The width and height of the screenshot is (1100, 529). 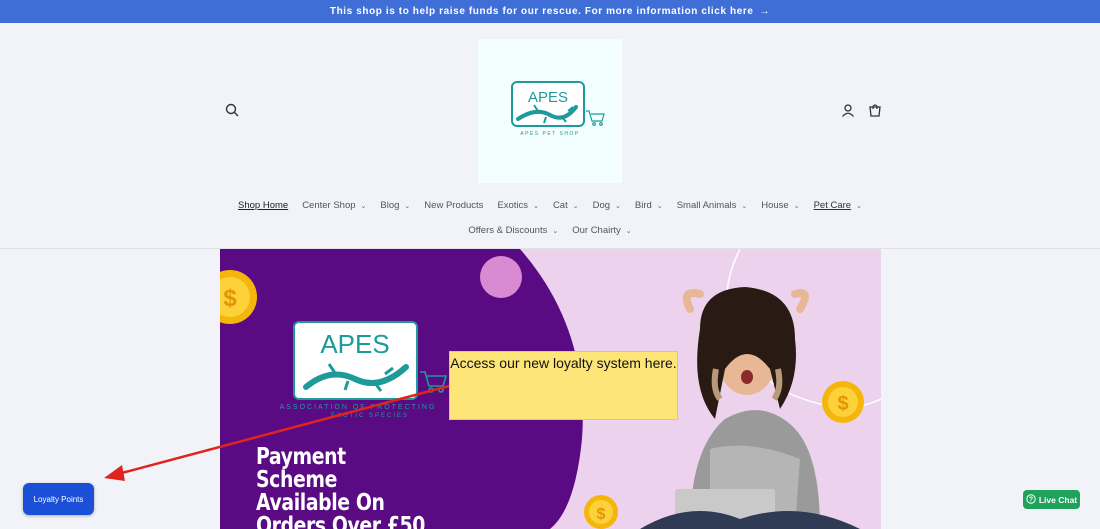 What do you see at coordinates (875, 110) in the screenshot?
I see `cart-icon` at bounding box center [875, 110].